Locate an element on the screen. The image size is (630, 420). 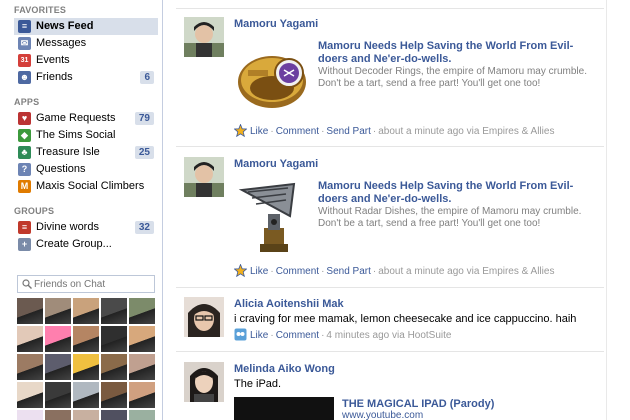
sidebar-item-friends: ☻ Friends 6 is located at coordinates (86, 77).